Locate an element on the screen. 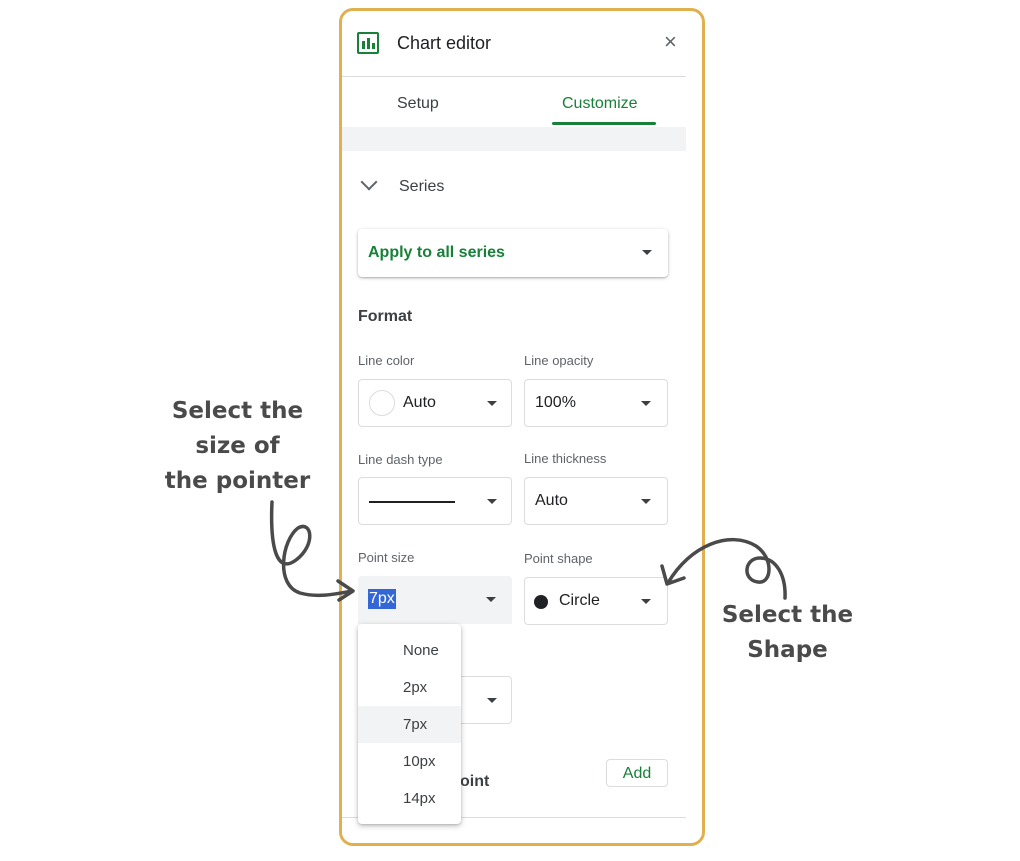  editor-title: Chart editor is located at coordinates (444, 43).